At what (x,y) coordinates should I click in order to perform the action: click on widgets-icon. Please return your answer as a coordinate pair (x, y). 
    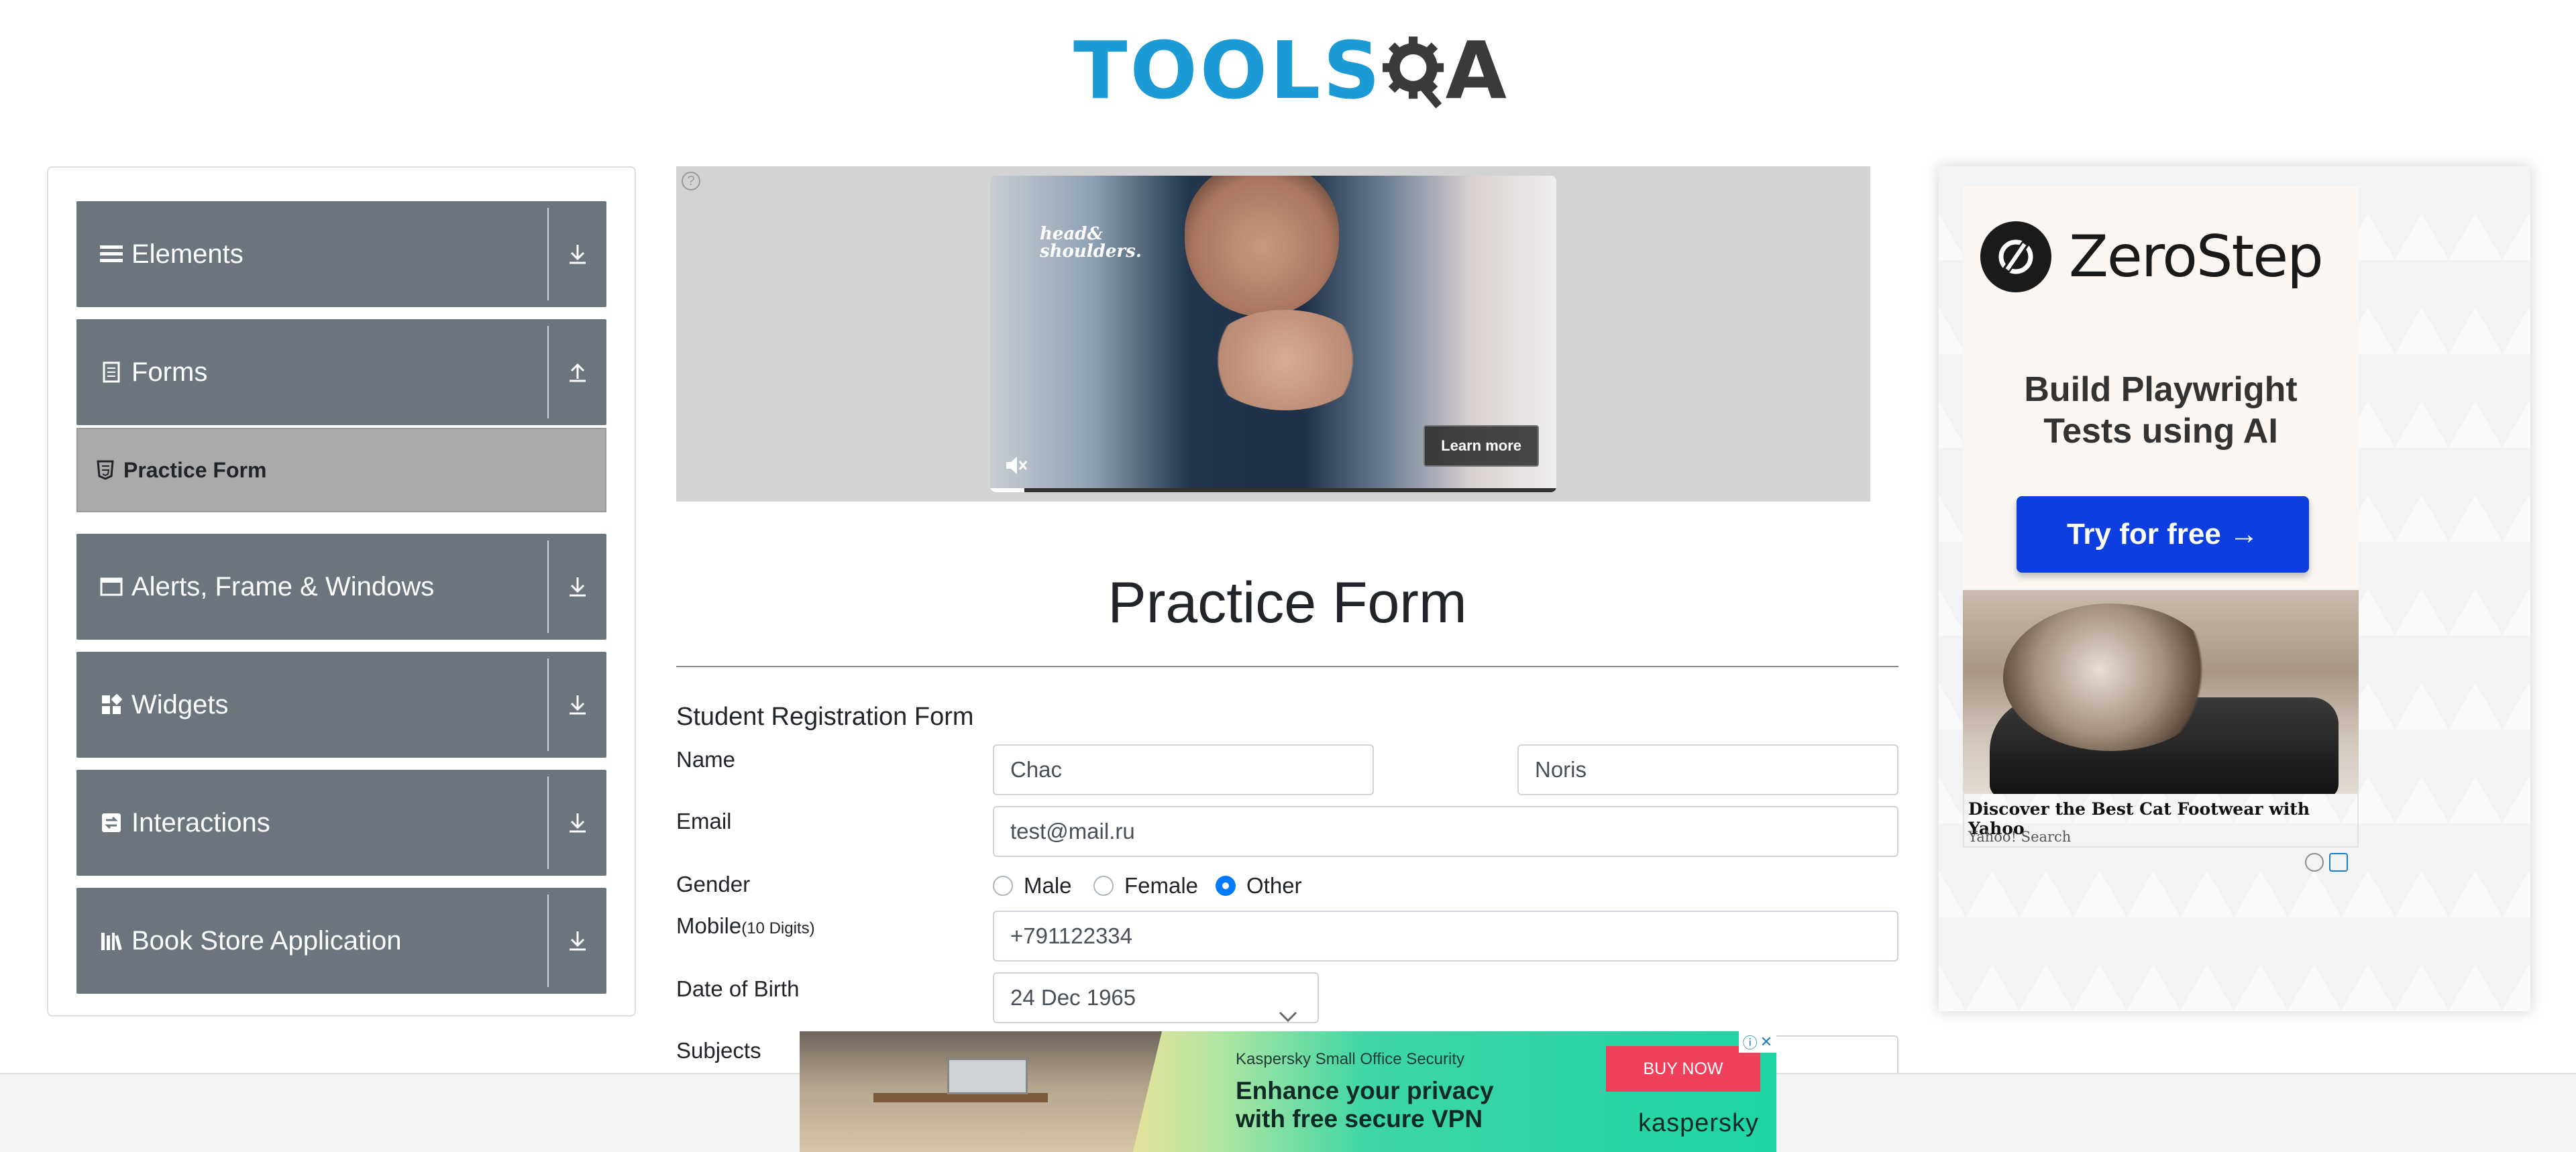
    Looking at the image, I should click on (111, 705).